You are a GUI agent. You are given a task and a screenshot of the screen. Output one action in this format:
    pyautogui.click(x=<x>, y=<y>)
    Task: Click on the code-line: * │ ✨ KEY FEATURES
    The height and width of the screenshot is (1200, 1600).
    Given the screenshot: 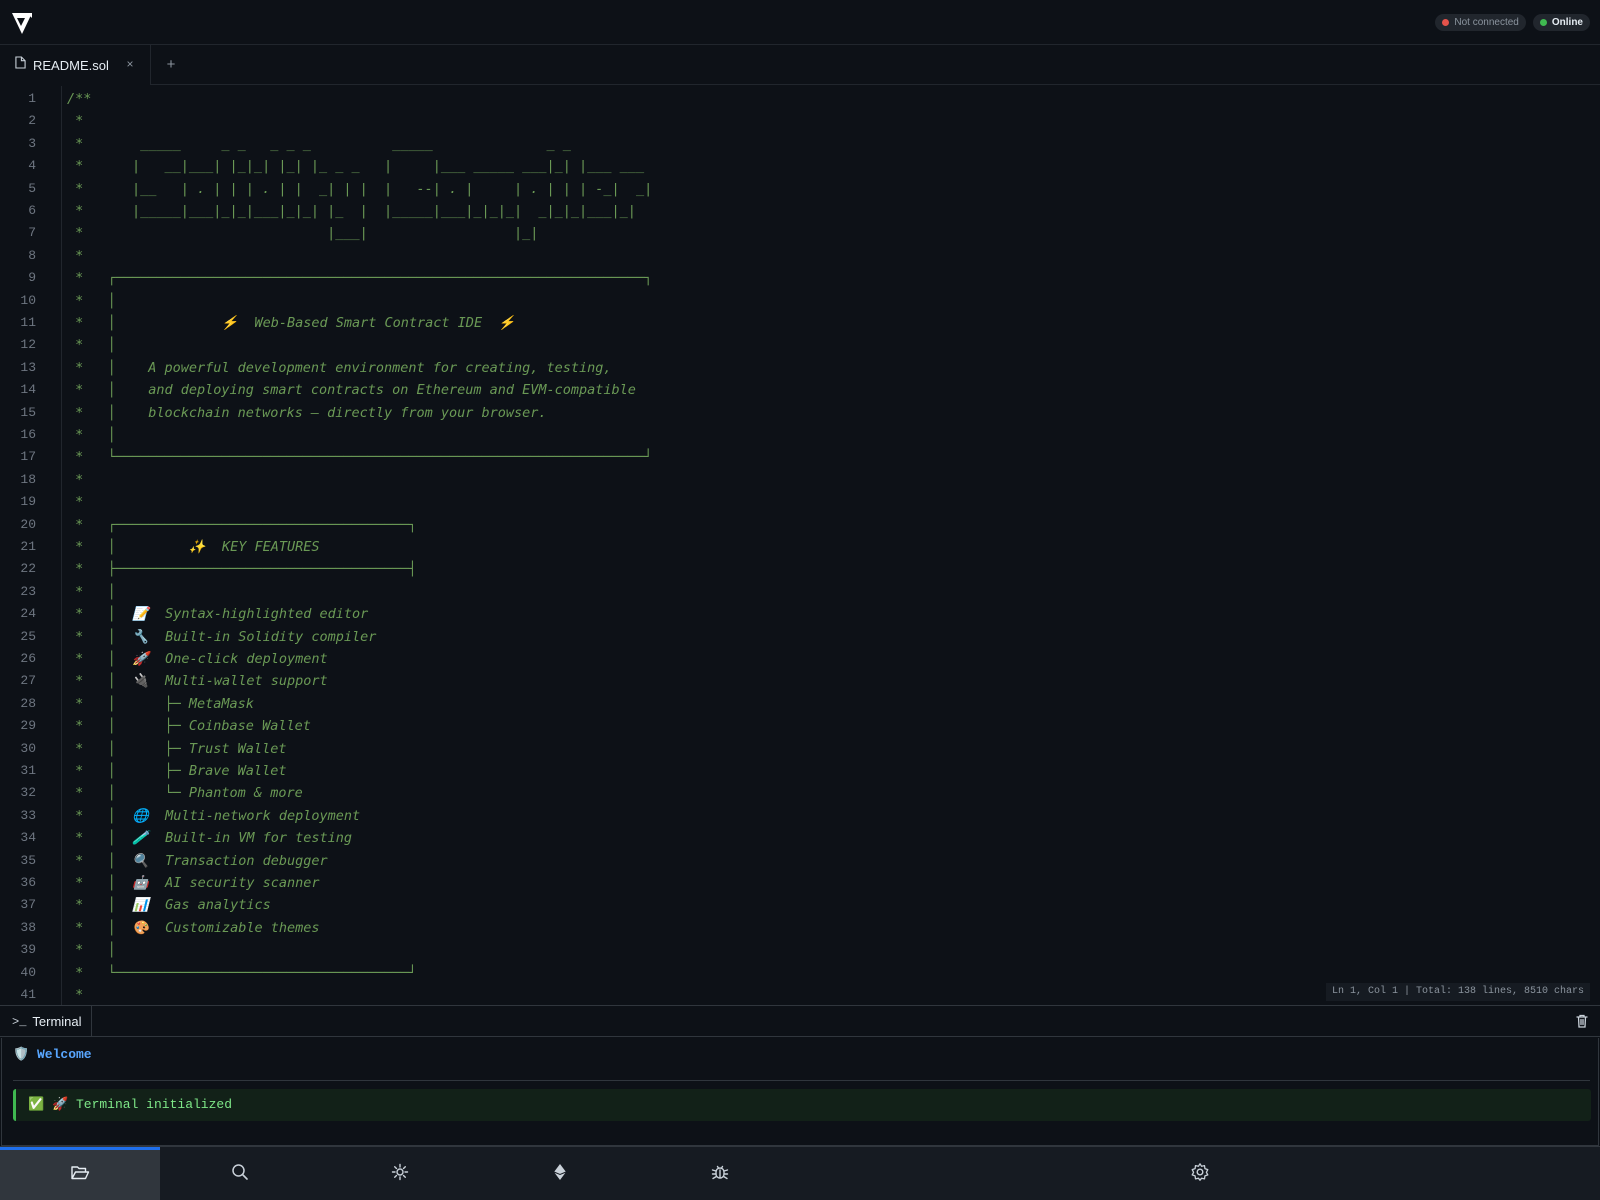 What is the action you would take?
    pyautogui.click(x=193, y=547)
    